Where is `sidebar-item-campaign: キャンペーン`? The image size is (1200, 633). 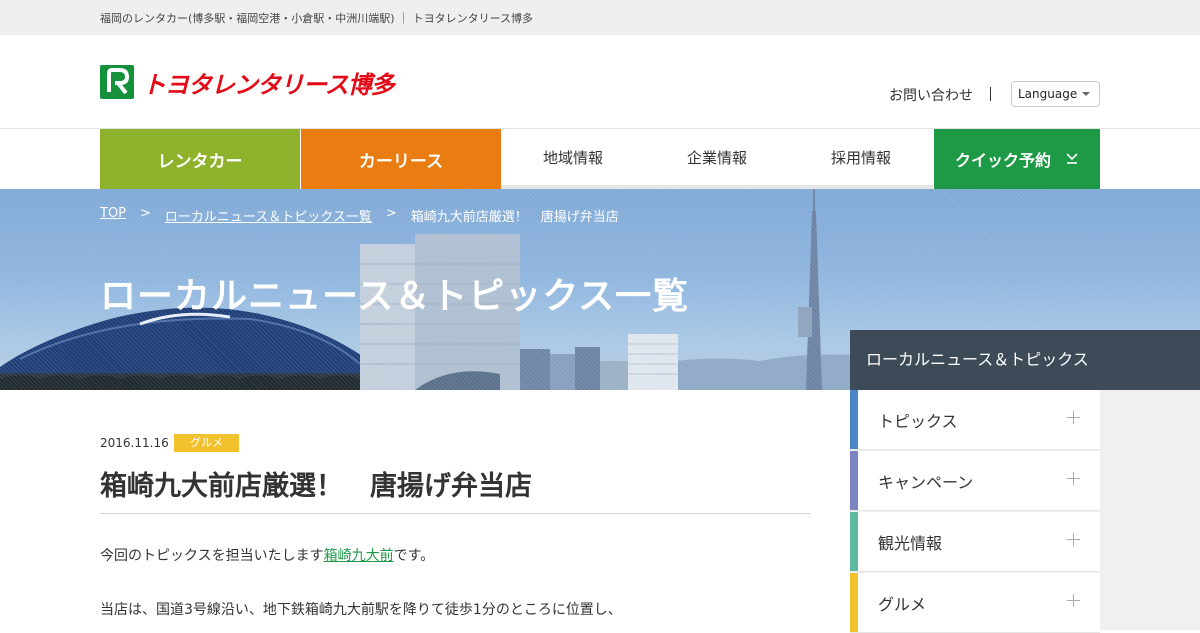
sidebar-item-campaign: キャンペーン is located at coordinates (975, 481).